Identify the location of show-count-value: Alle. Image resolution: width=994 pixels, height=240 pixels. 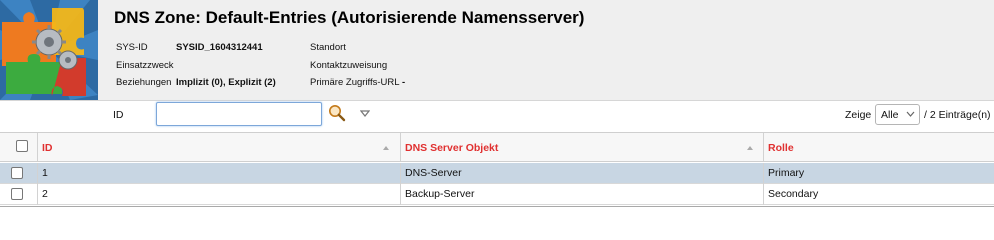
(890, 115).